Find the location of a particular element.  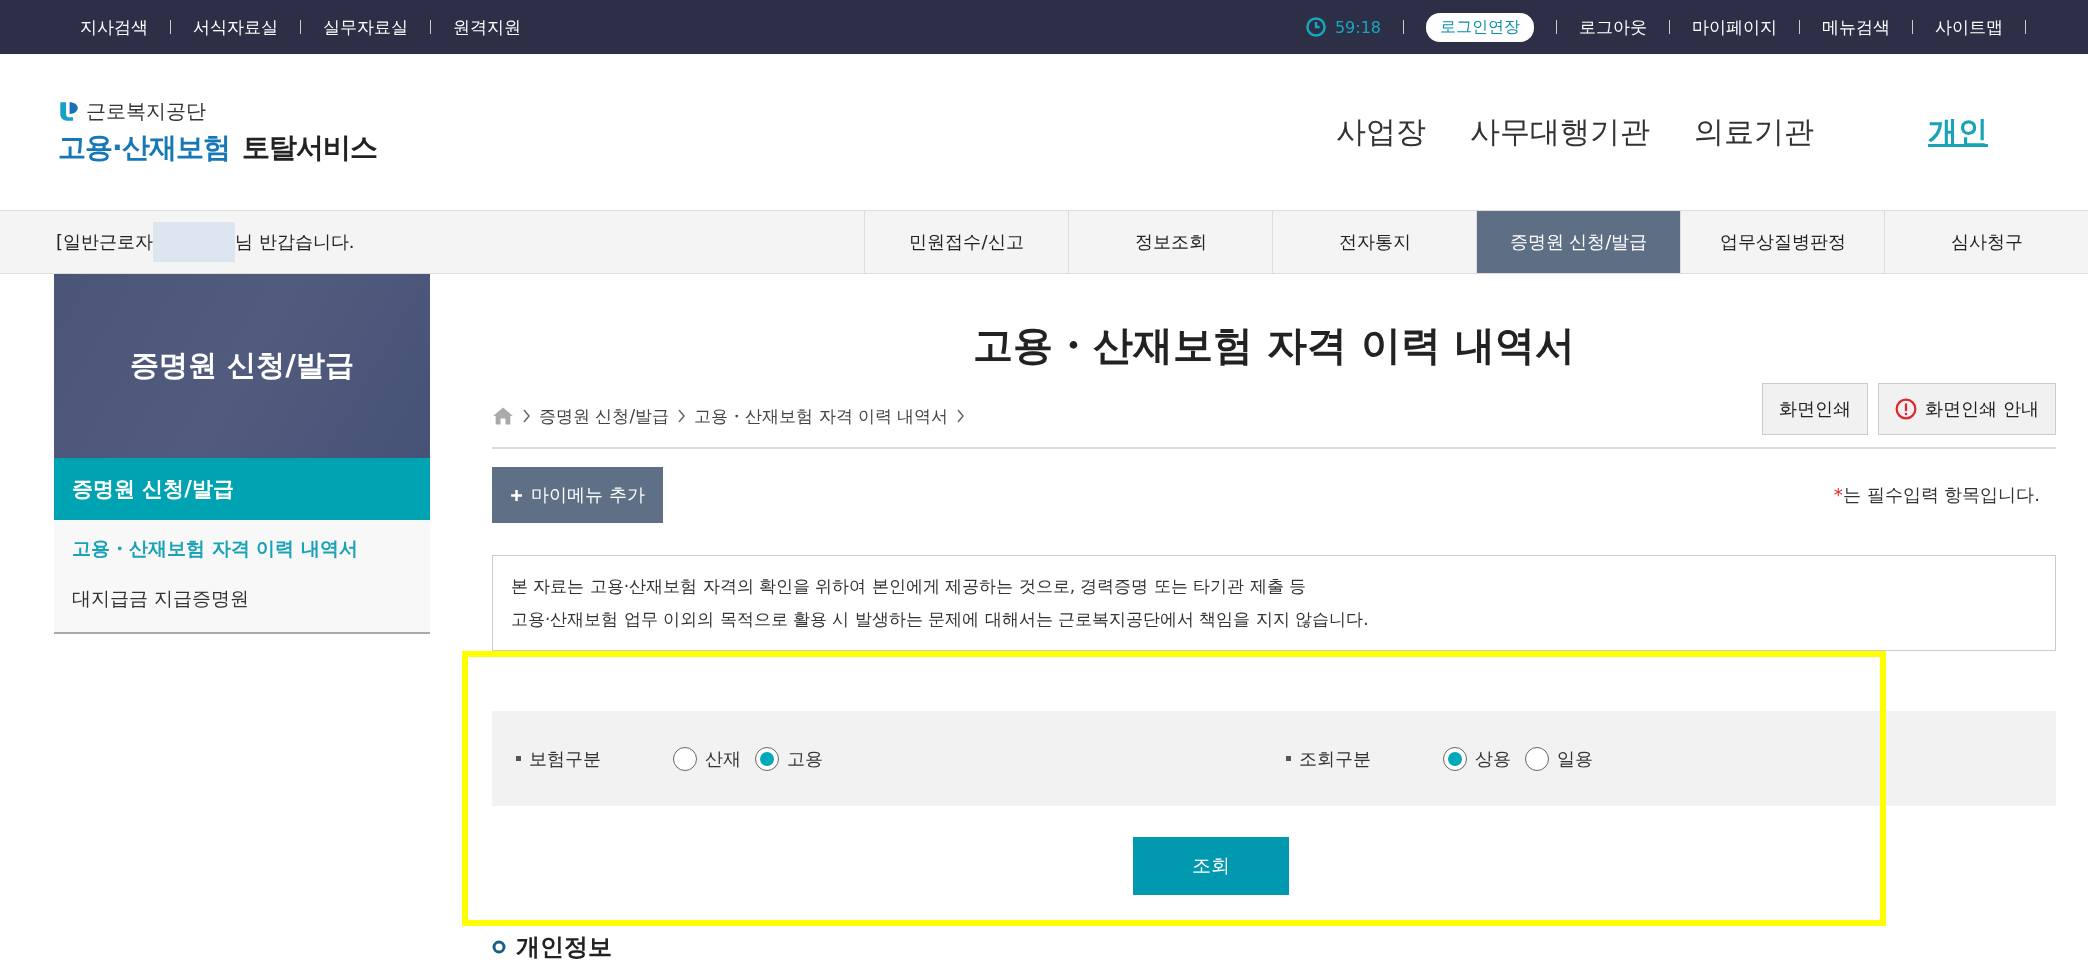

breadcrumb-link: 증명원 신청/발급 is located at coordinates (604, 416).